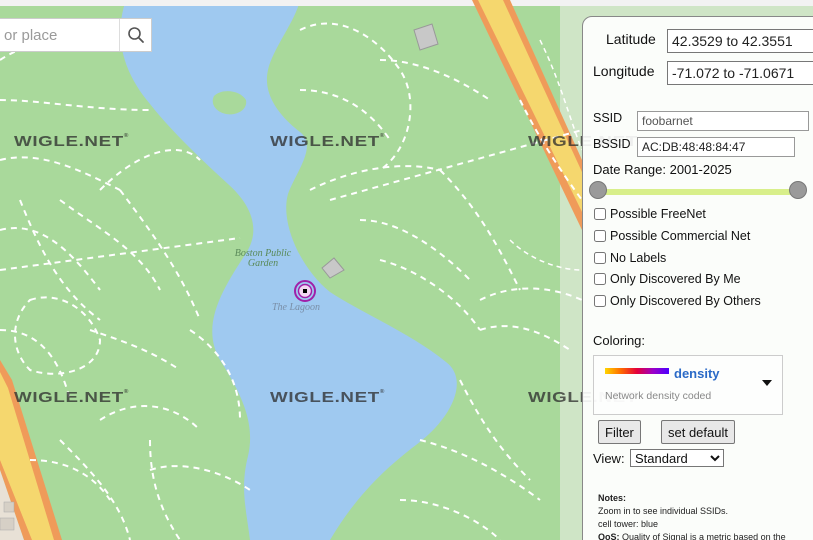  Describe the element at coordinates (628, 524) in the screenshot. I see `notes-line: cell tower: blue` at that location.